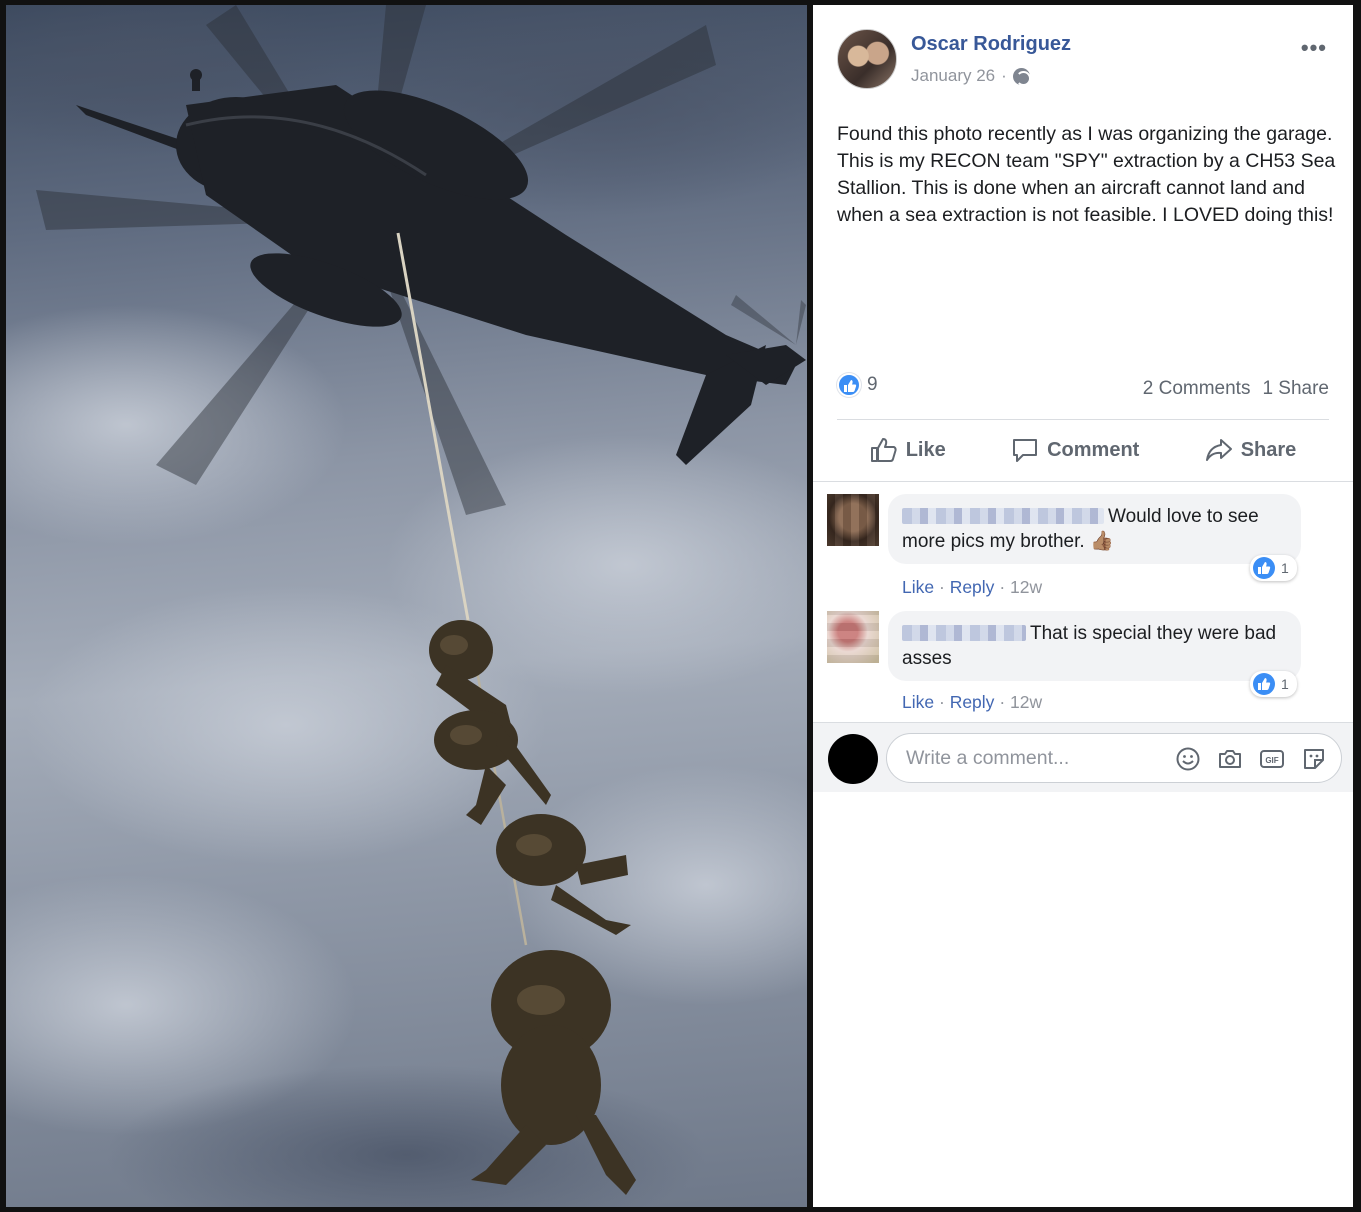  Describe the element at coordinates (1197, 389) in the screenshot. I see `comments-count-link: 2 Comments` at that location.